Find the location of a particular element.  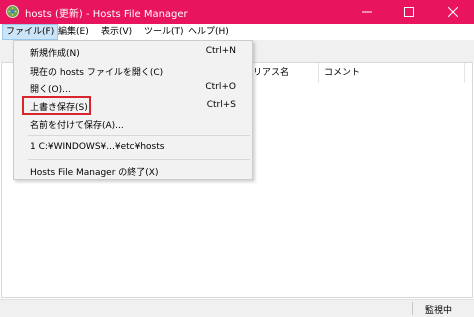

menu-item-label: 現在の hosts ファイルを開く(C) is located at coordinates (97, 73).